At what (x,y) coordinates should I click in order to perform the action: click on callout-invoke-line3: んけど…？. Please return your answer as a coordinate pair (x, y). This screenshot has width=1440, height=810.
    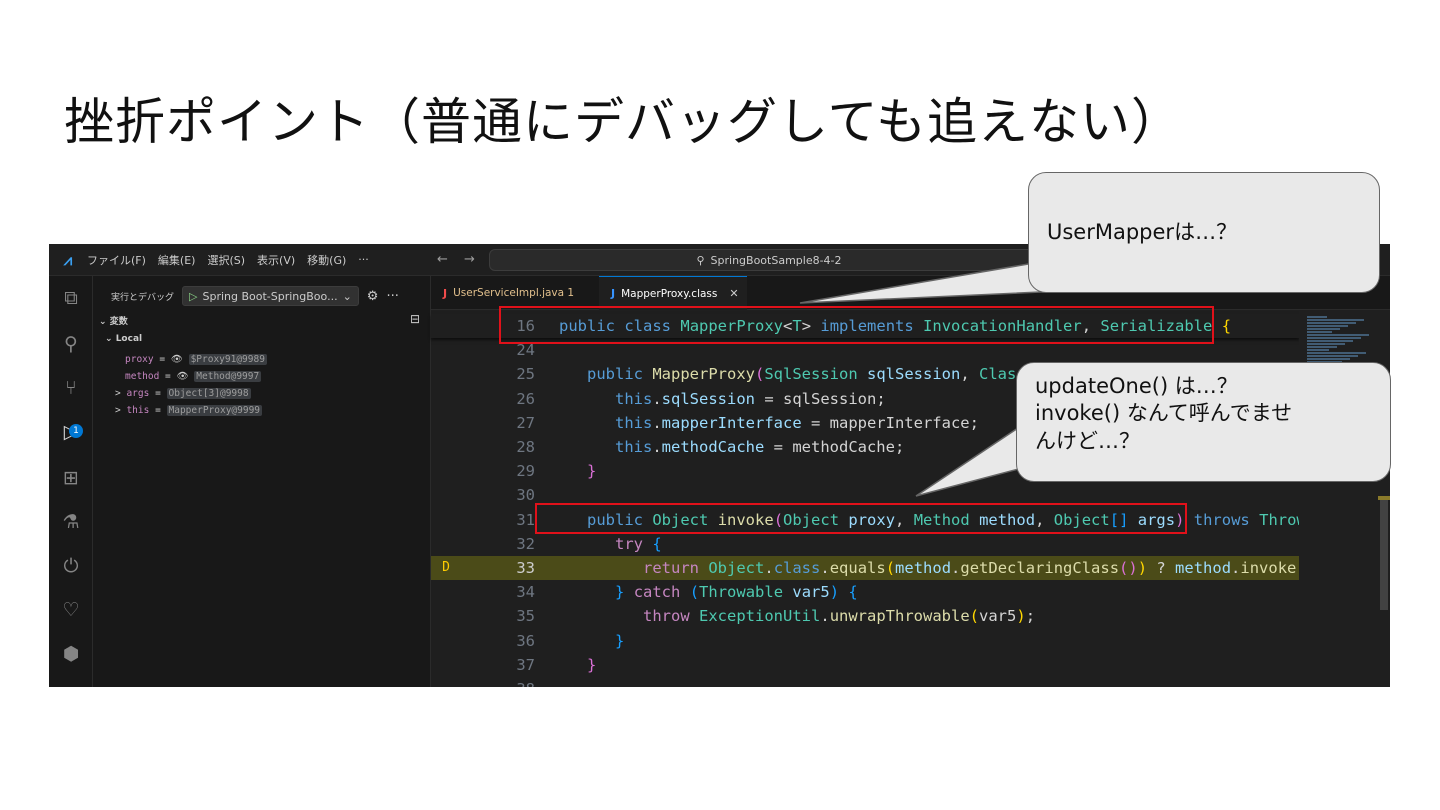
    Looking at the image, I should click on (1087, 440).